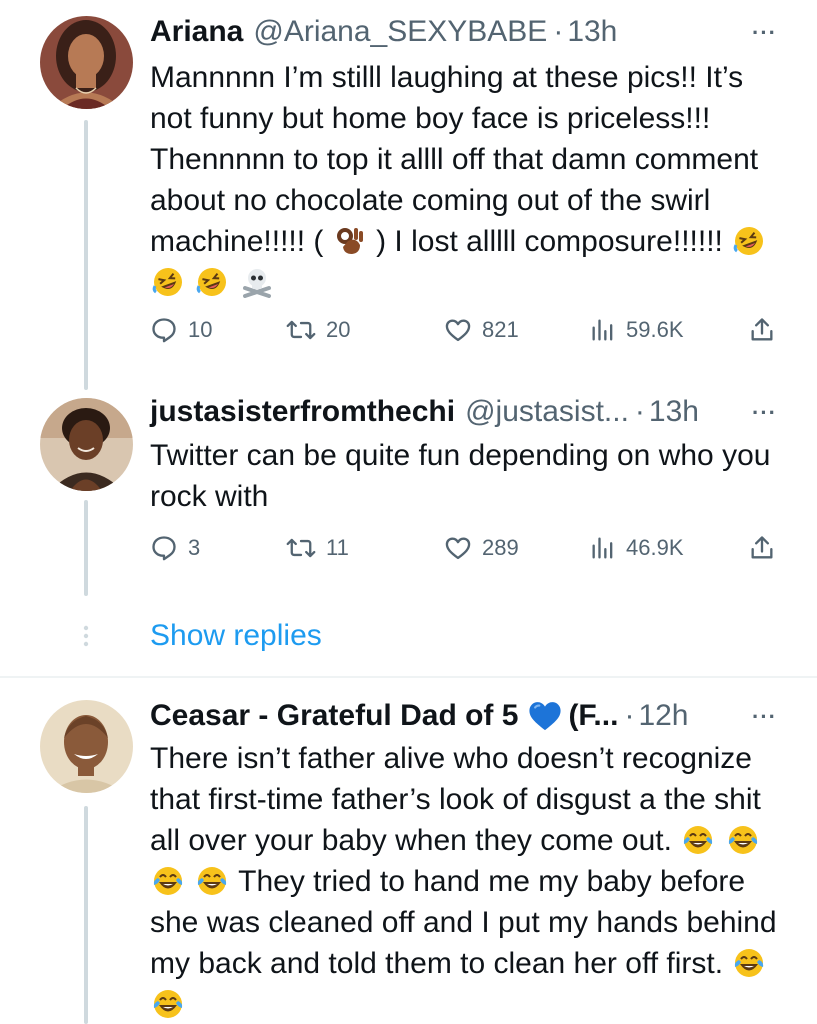 This screenshot has width=817, height=1024. What do you see at coordinates (338, 329) in the screenshot?
I see `retweet-count: 20` at bounding box center [338, 329].